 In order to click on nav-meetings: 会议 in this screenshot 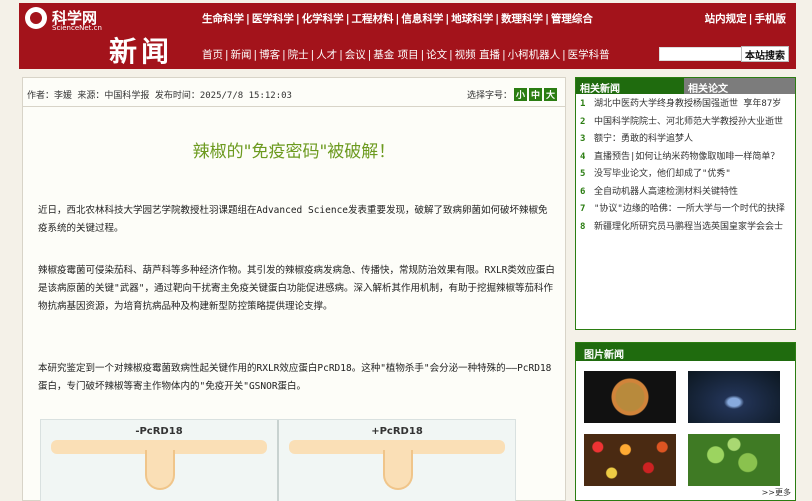, I will do `click(355, 55)`.